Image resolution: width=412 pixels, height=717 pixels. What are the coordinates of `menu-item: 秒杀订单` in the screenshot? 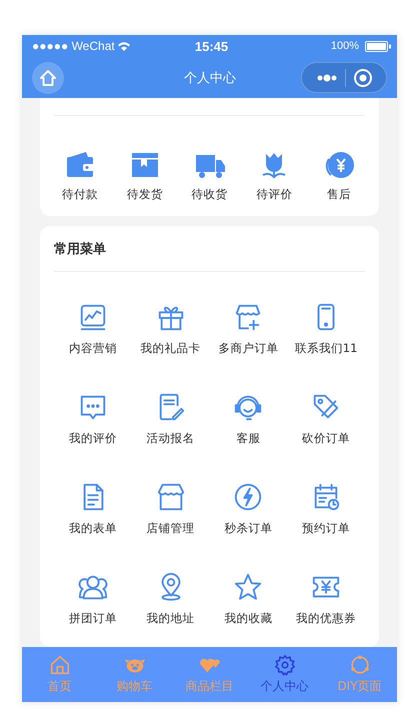 It's located at (249, 509).